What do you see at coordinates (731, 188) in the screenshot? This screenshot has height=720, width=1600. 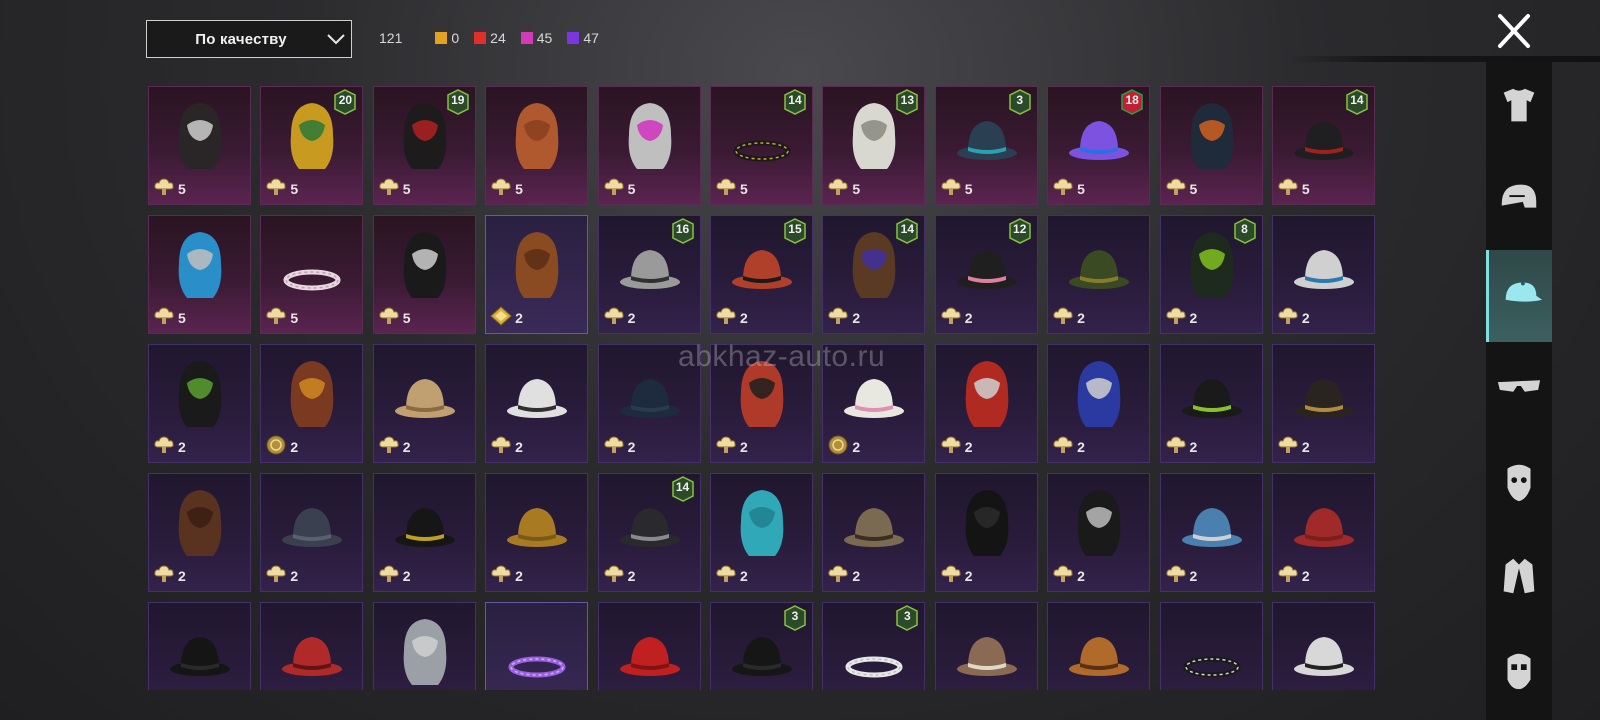 I see `item-quantity: 5` at bounding box center [731, 188].